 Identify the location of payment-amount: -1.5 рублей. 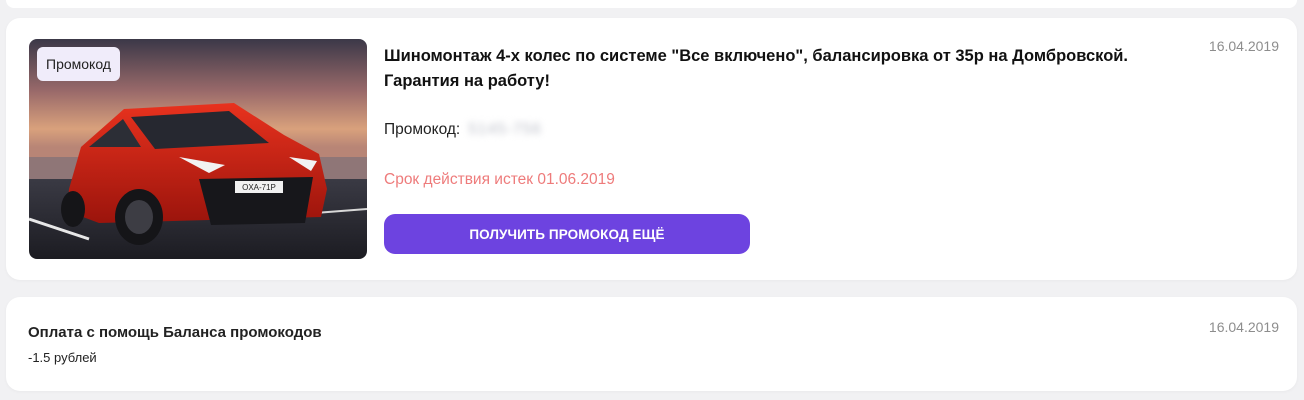
(62, 357).